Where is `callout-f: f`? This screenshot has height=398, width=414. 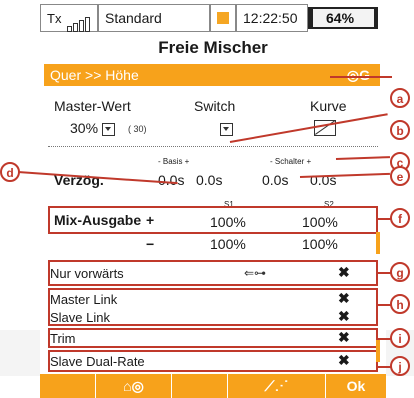 callout-f: f is located at coordinates (400, 218).